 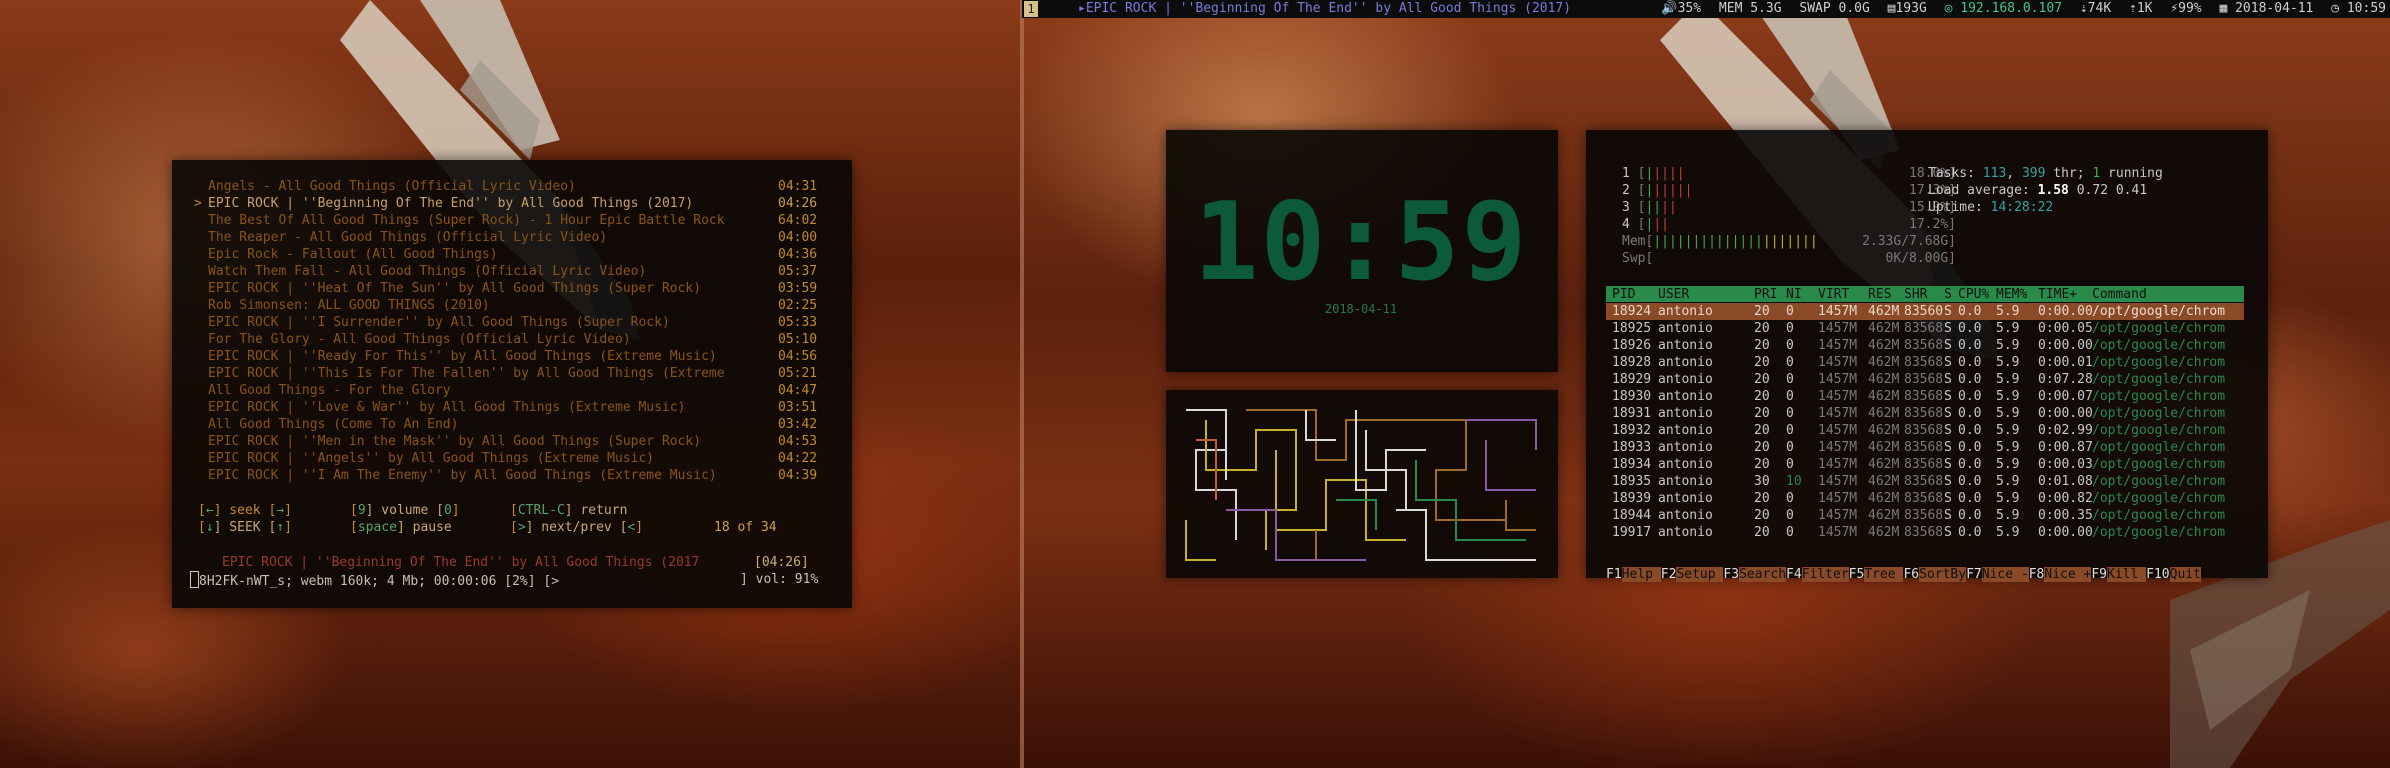 I want to click on fkey-label: Kill, so click(x=2127, y=574).